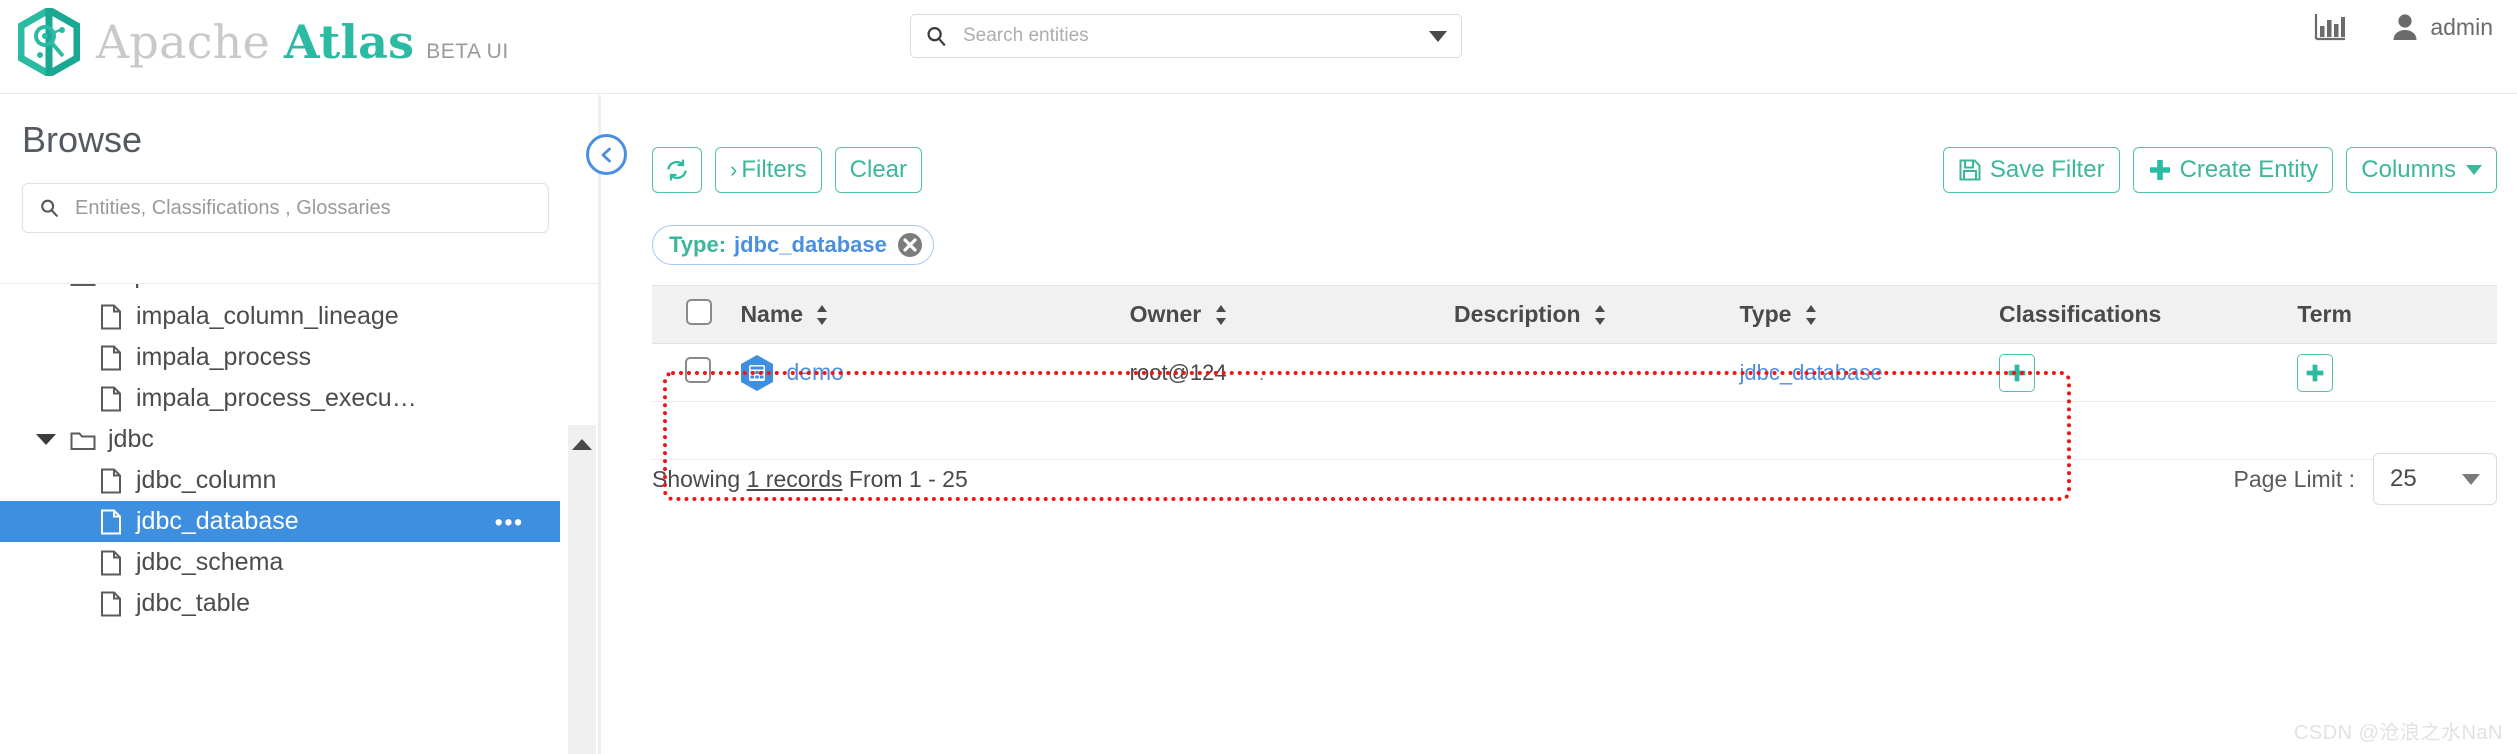  I want to click on tree-item-jdbc-schema: jdbc_schema, so click(280, 562).